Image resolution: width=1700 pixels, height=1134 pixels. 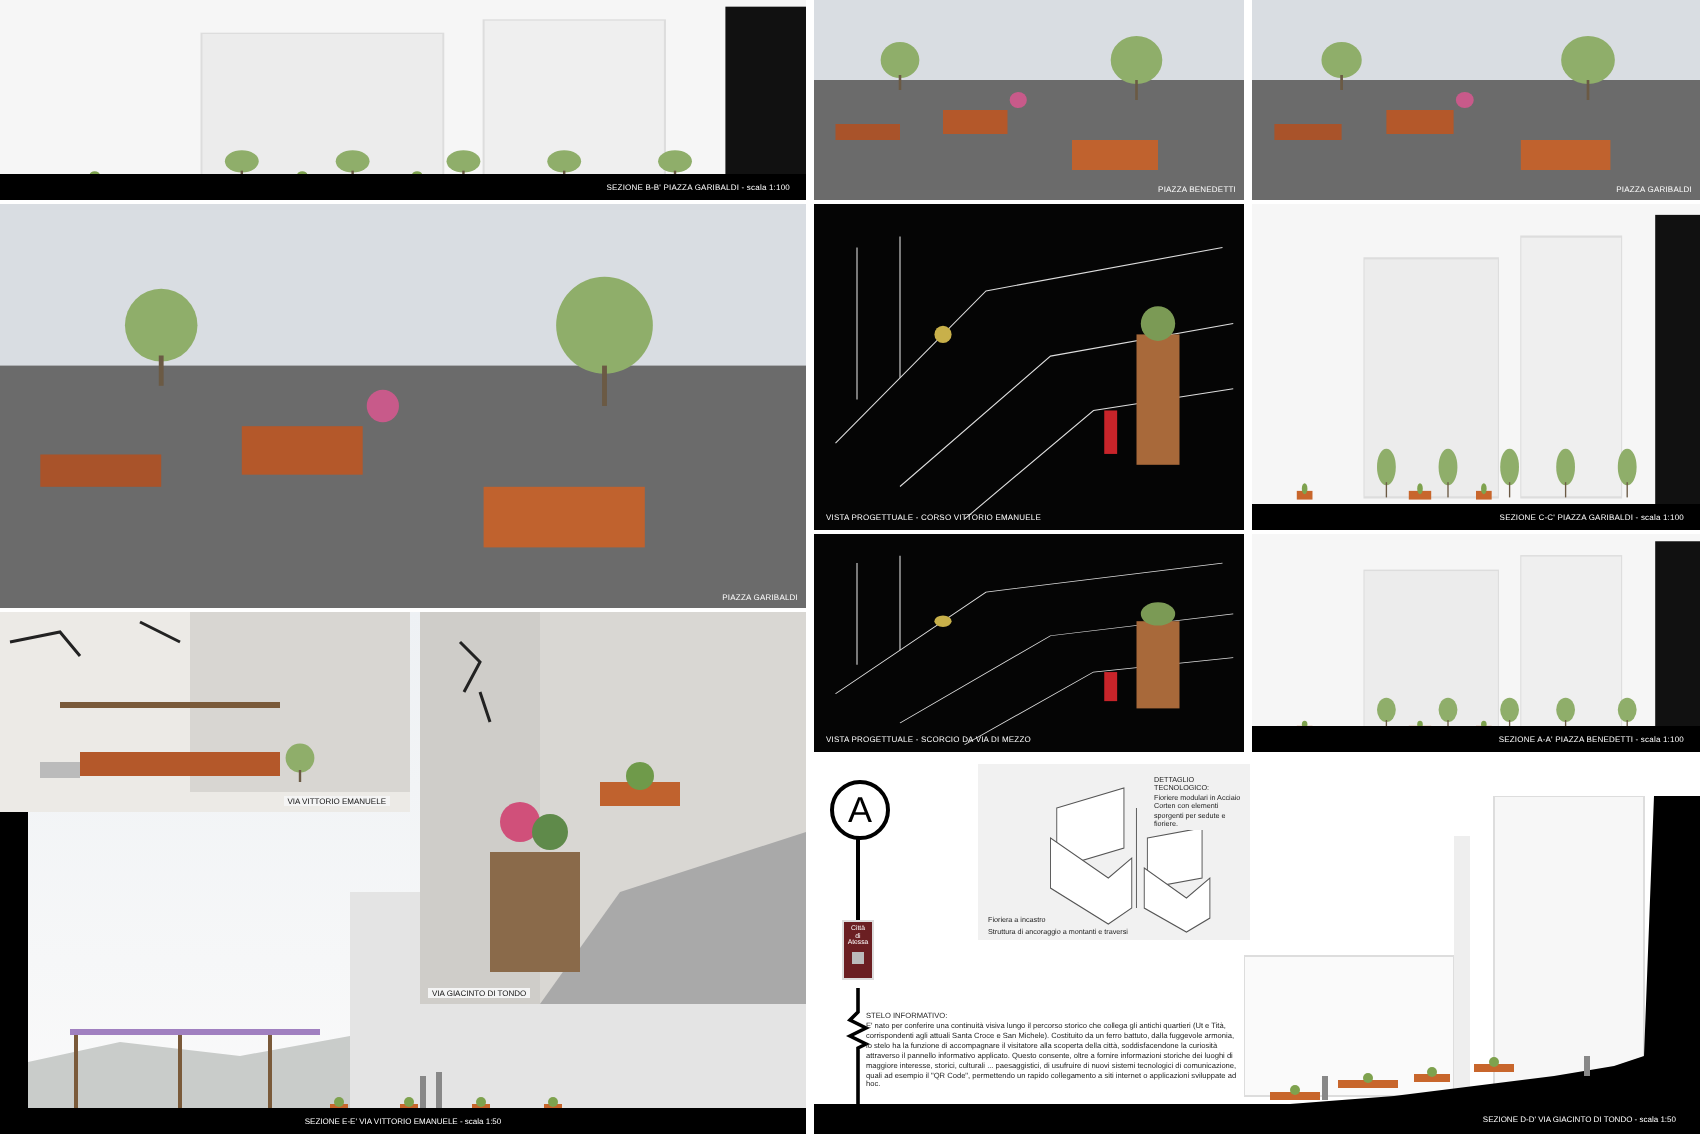 I want to click on section-marker: A, so click(x=860, y=810).